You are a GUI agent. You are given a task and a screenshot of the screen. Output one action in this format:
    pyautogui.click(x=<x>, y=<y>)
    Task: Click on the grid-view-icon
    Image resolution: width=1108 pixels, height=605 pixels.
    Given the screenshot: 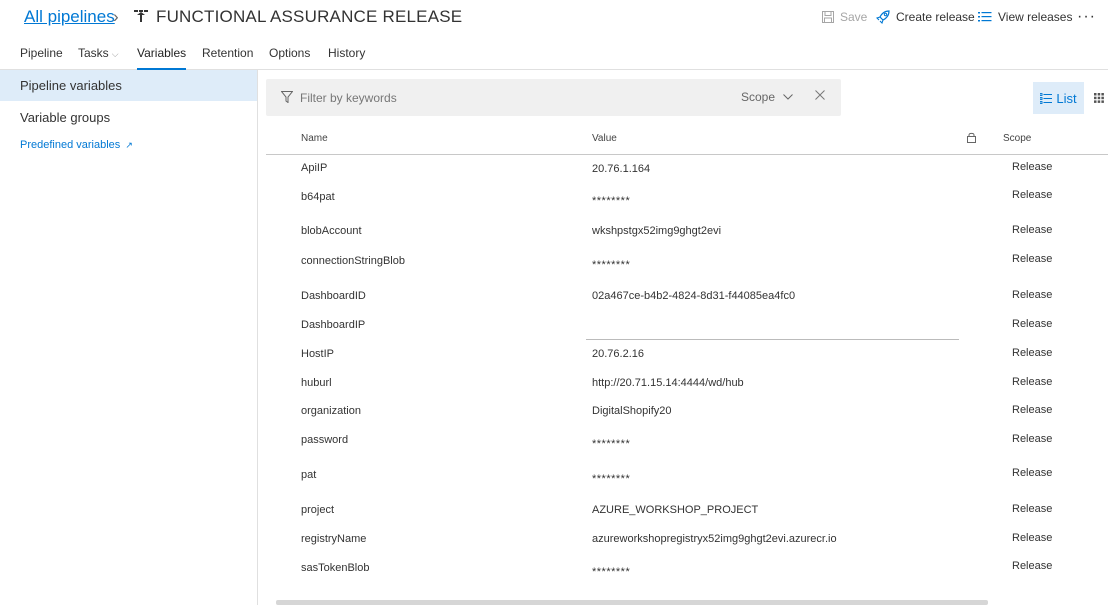 What is the action you would take?
    pyautogui.click(x=1099, y=98)
    